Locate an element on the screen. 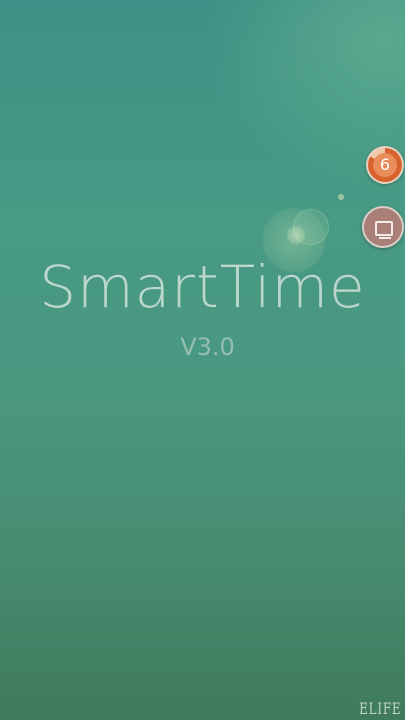 The image size is (405, 720). app-title: SmartTime is located at coordinates (202, 287).